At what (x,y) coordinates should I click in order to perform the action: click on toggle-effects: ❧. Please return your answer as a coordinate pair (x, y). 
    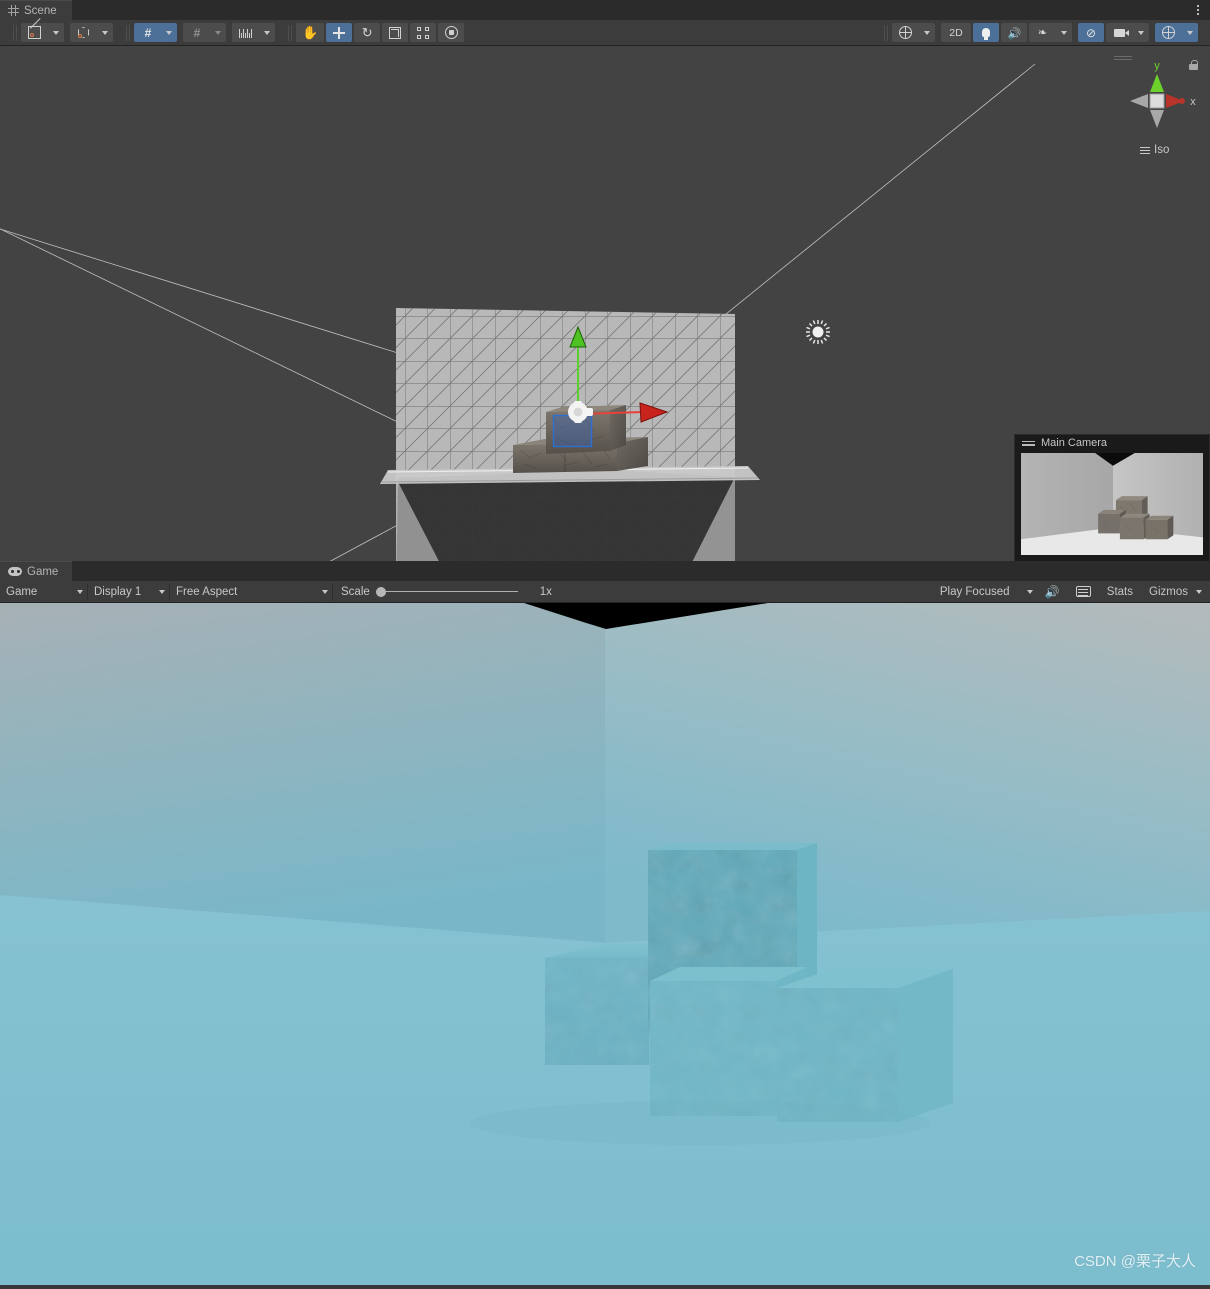
    Looking at the image, I should click on (1042, 32).